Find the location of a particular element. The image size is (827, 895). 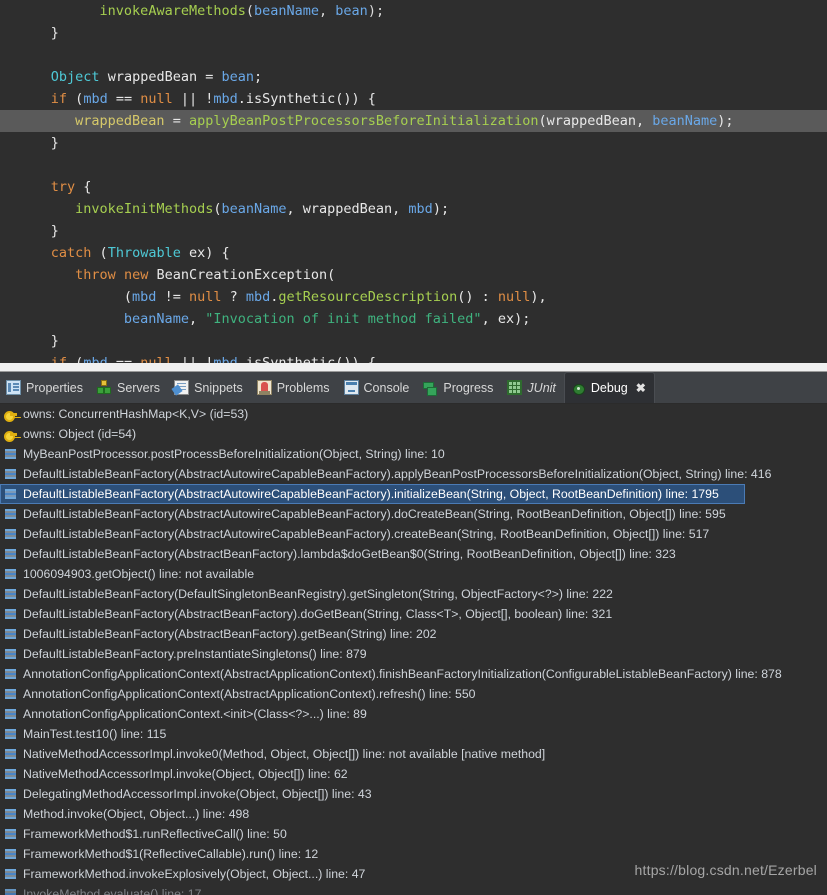

code-line: try { is located at coordinates (413, 187).